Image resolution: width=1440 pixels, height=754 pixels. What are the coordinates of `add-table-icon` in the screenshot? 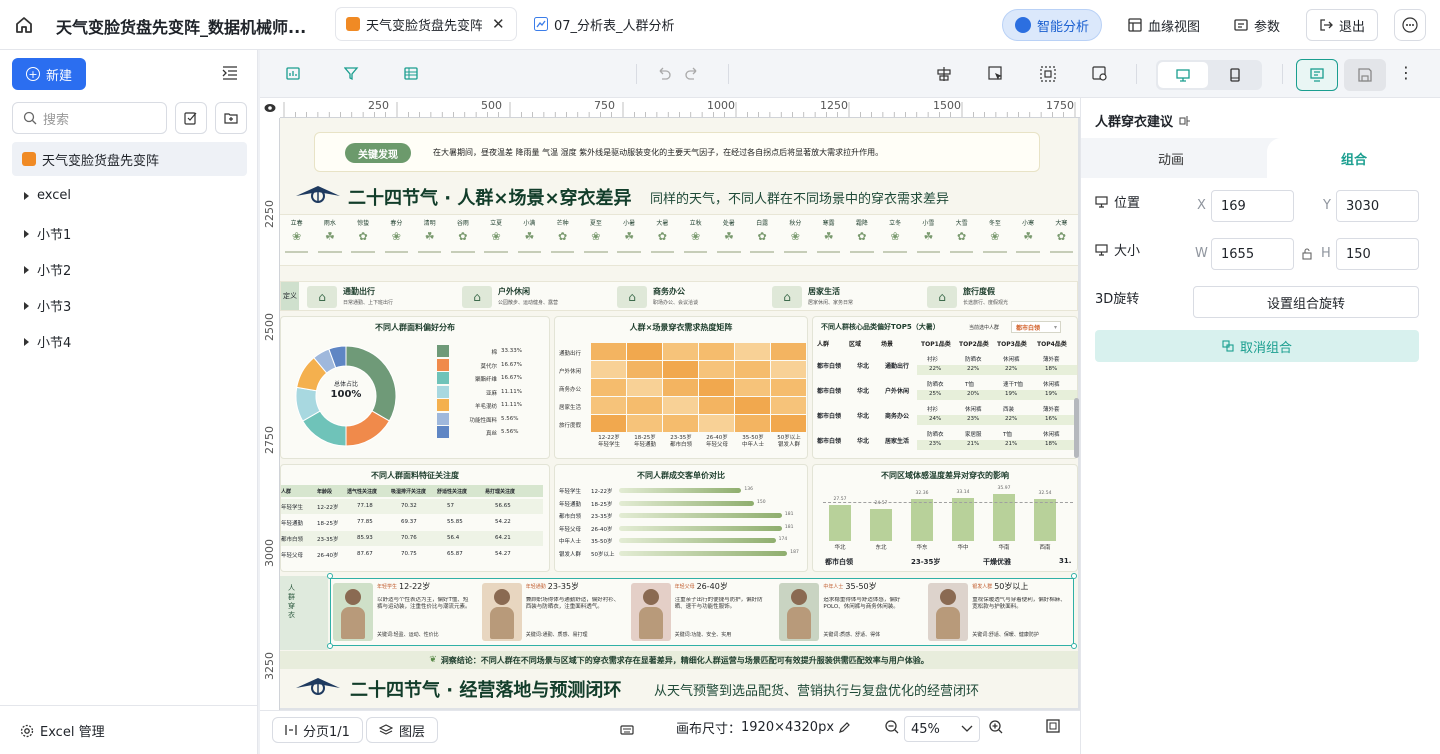 It's located at (413, 74).